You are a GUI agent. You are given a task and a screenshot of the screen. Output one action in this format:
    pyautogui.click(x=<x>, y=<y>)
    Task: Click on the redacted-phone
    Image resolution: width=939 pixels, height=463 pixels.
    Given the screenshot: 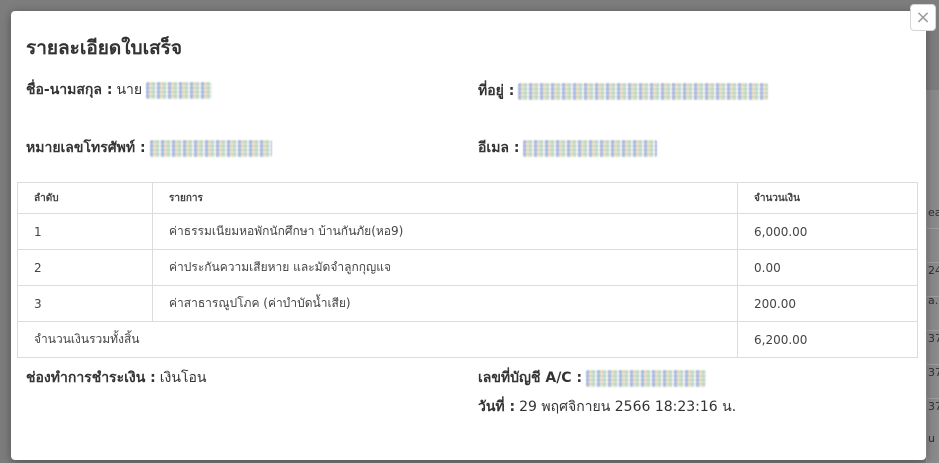 What is the action you would take?
    pyautogui.click(x=210, y=148)
    